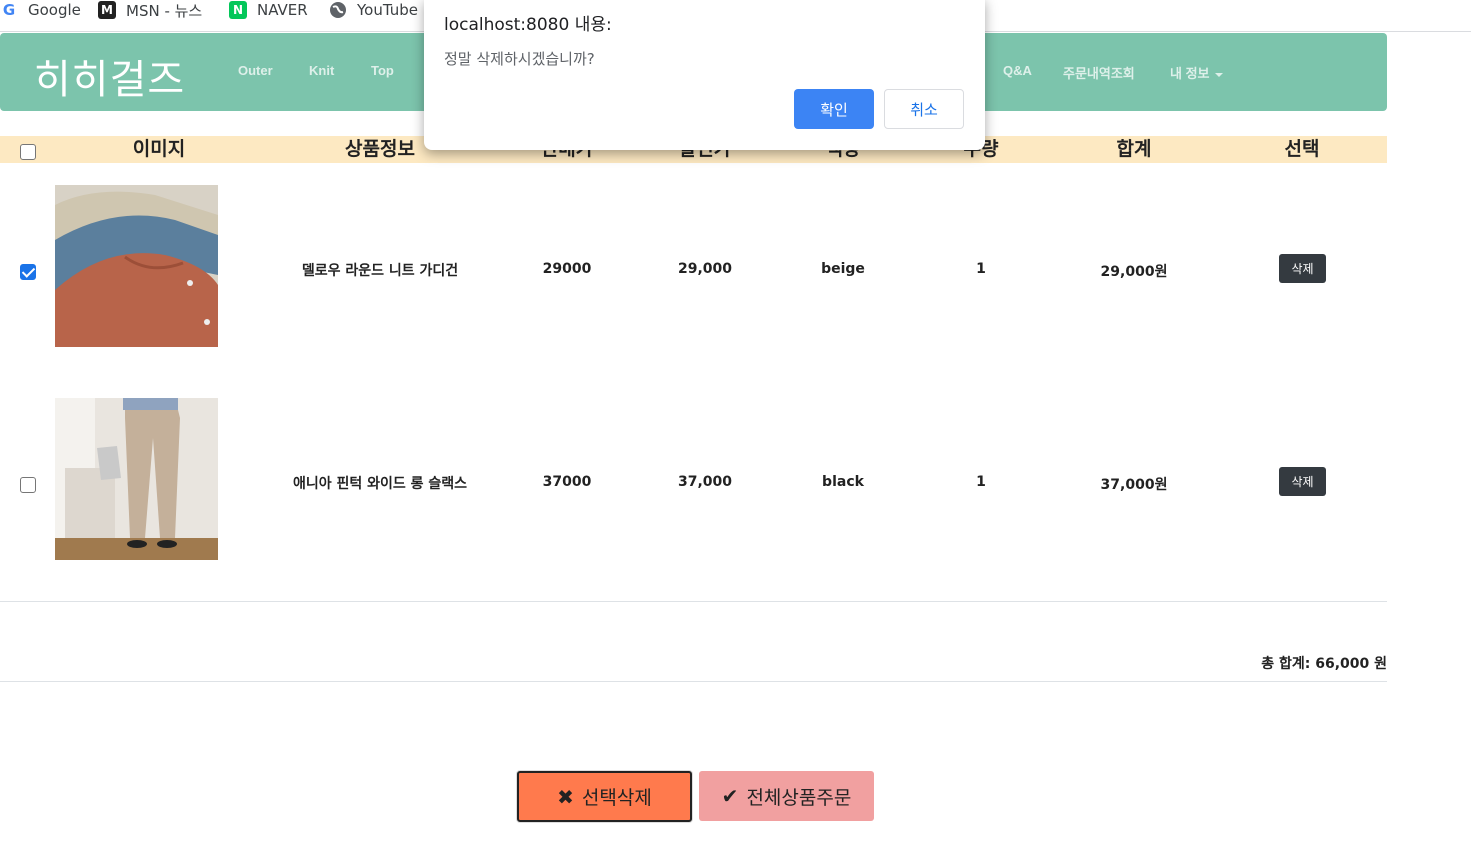 Image resolution: width=1471 pixels, height=865 pixels. I want to click on nav-my-info-dropdown: 내 정보, so click(1196, 72).